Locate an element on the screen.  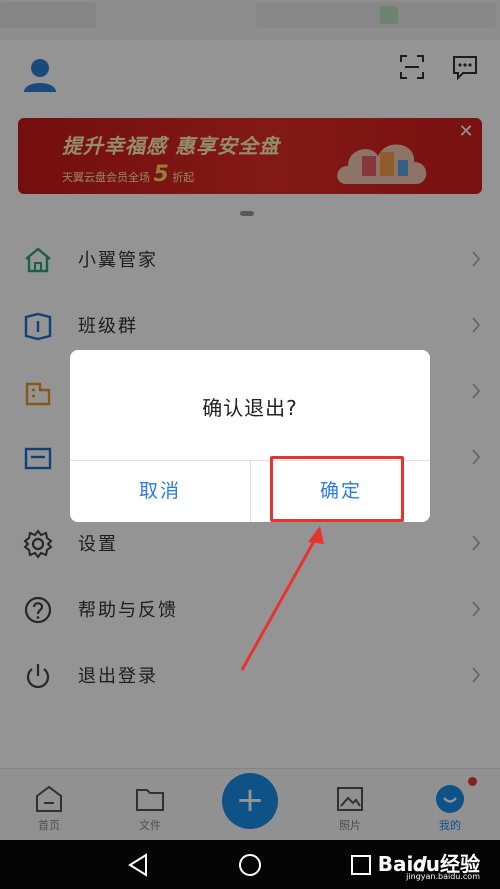
cancel-button: 取消 is located at coordinates (160, 491).